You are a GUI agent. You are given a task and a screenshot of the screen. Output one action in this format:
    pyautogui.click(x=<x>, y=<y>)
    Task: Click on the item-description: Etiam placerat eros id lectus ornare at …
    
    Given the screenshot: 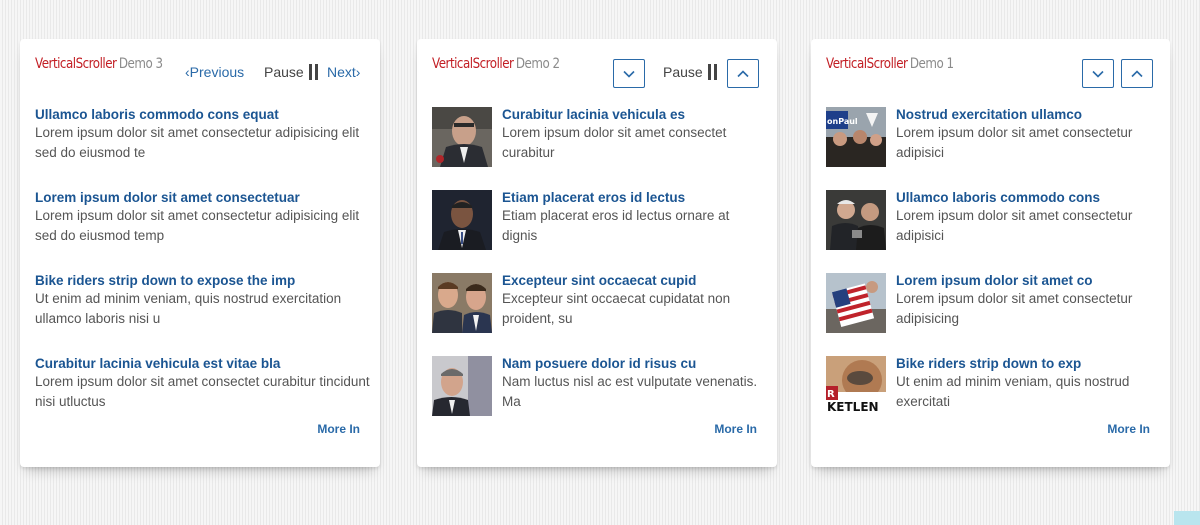 What is the action you would take?
    pyautogui.click(x=616, y=225)
    